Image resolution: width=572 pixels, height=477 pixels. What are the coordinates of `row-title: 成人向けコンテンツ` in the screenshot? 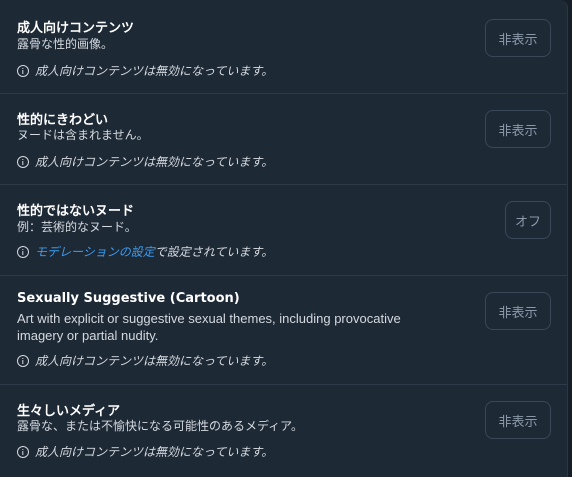 It's located at (76, 28).